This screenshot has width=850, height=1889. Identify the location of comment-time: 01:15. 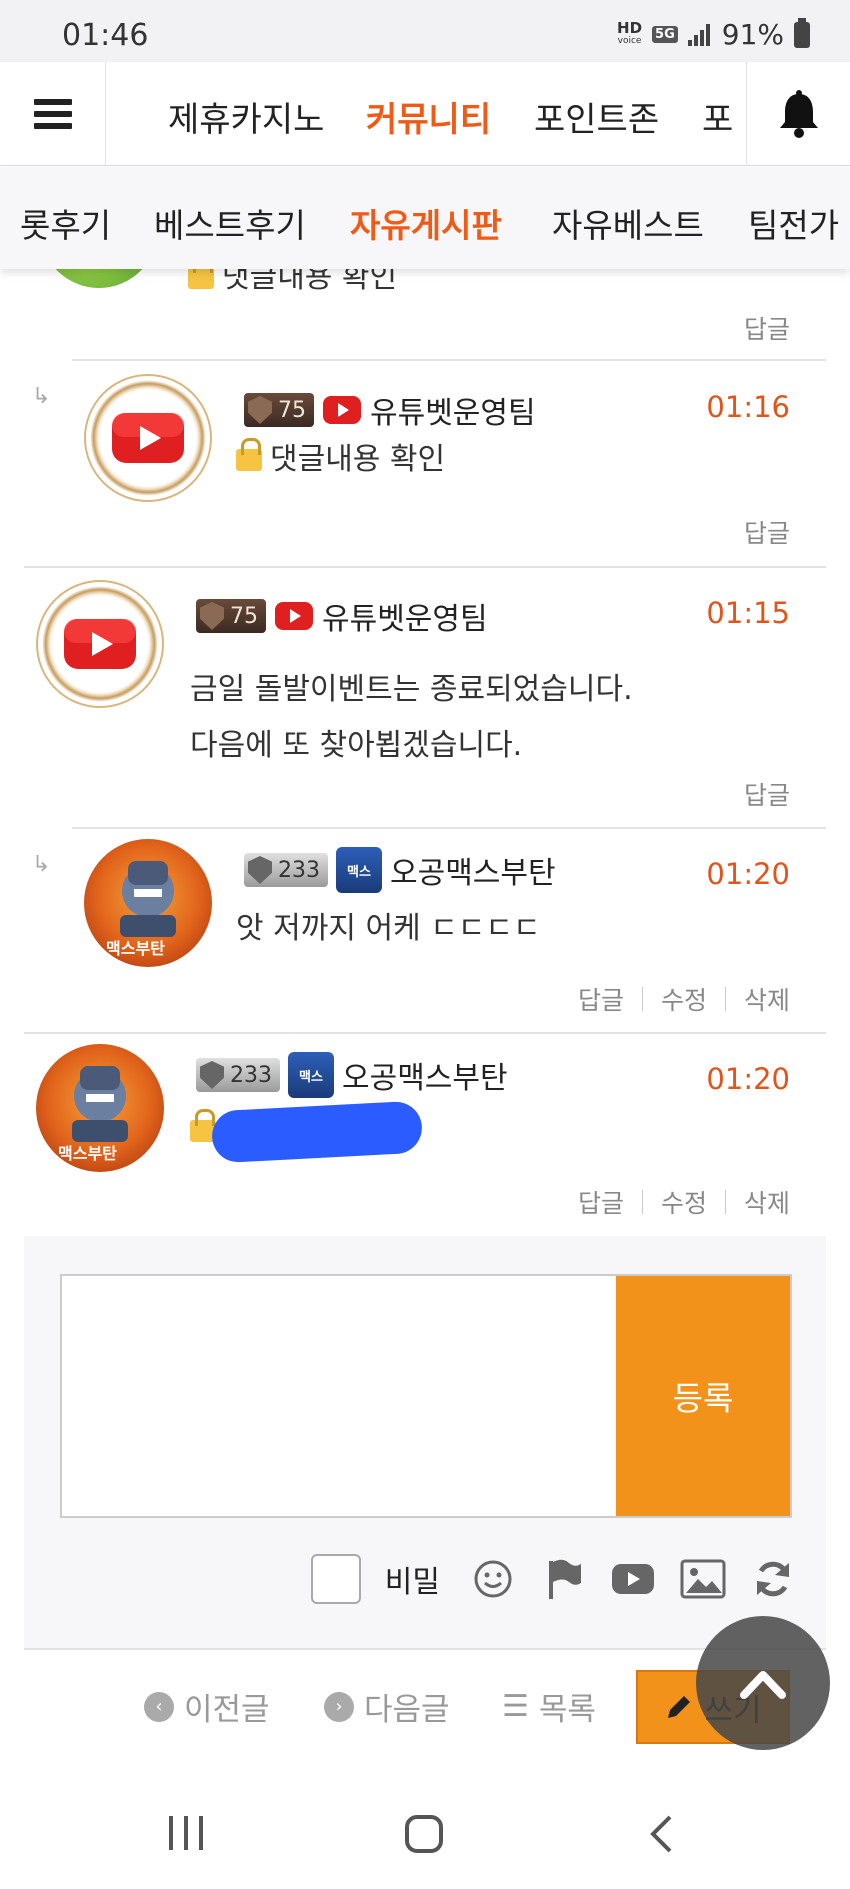
(748, 613).